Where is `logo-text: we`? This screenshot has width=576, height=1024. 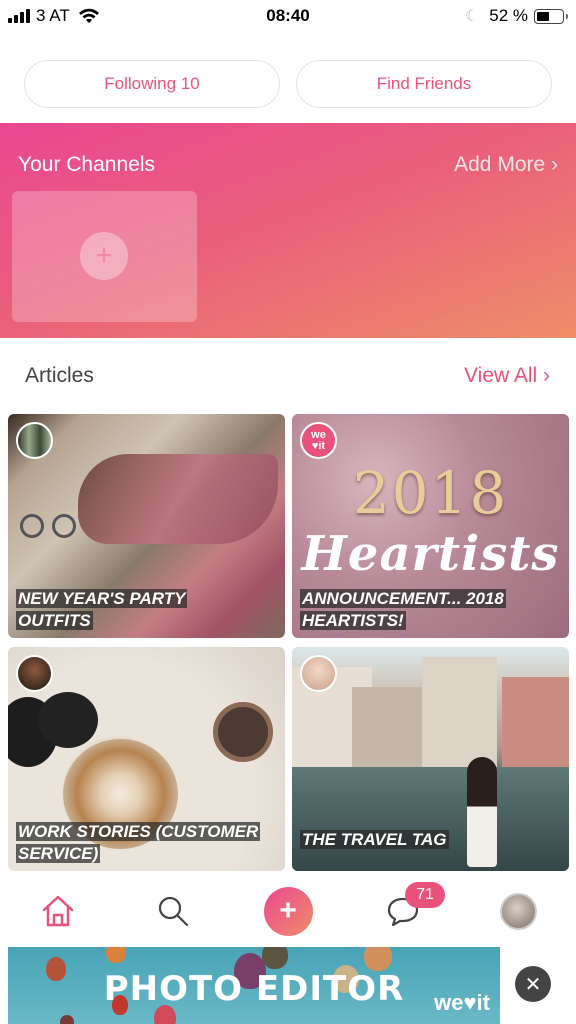 logo-text: we is located at coordinates (318, 434).